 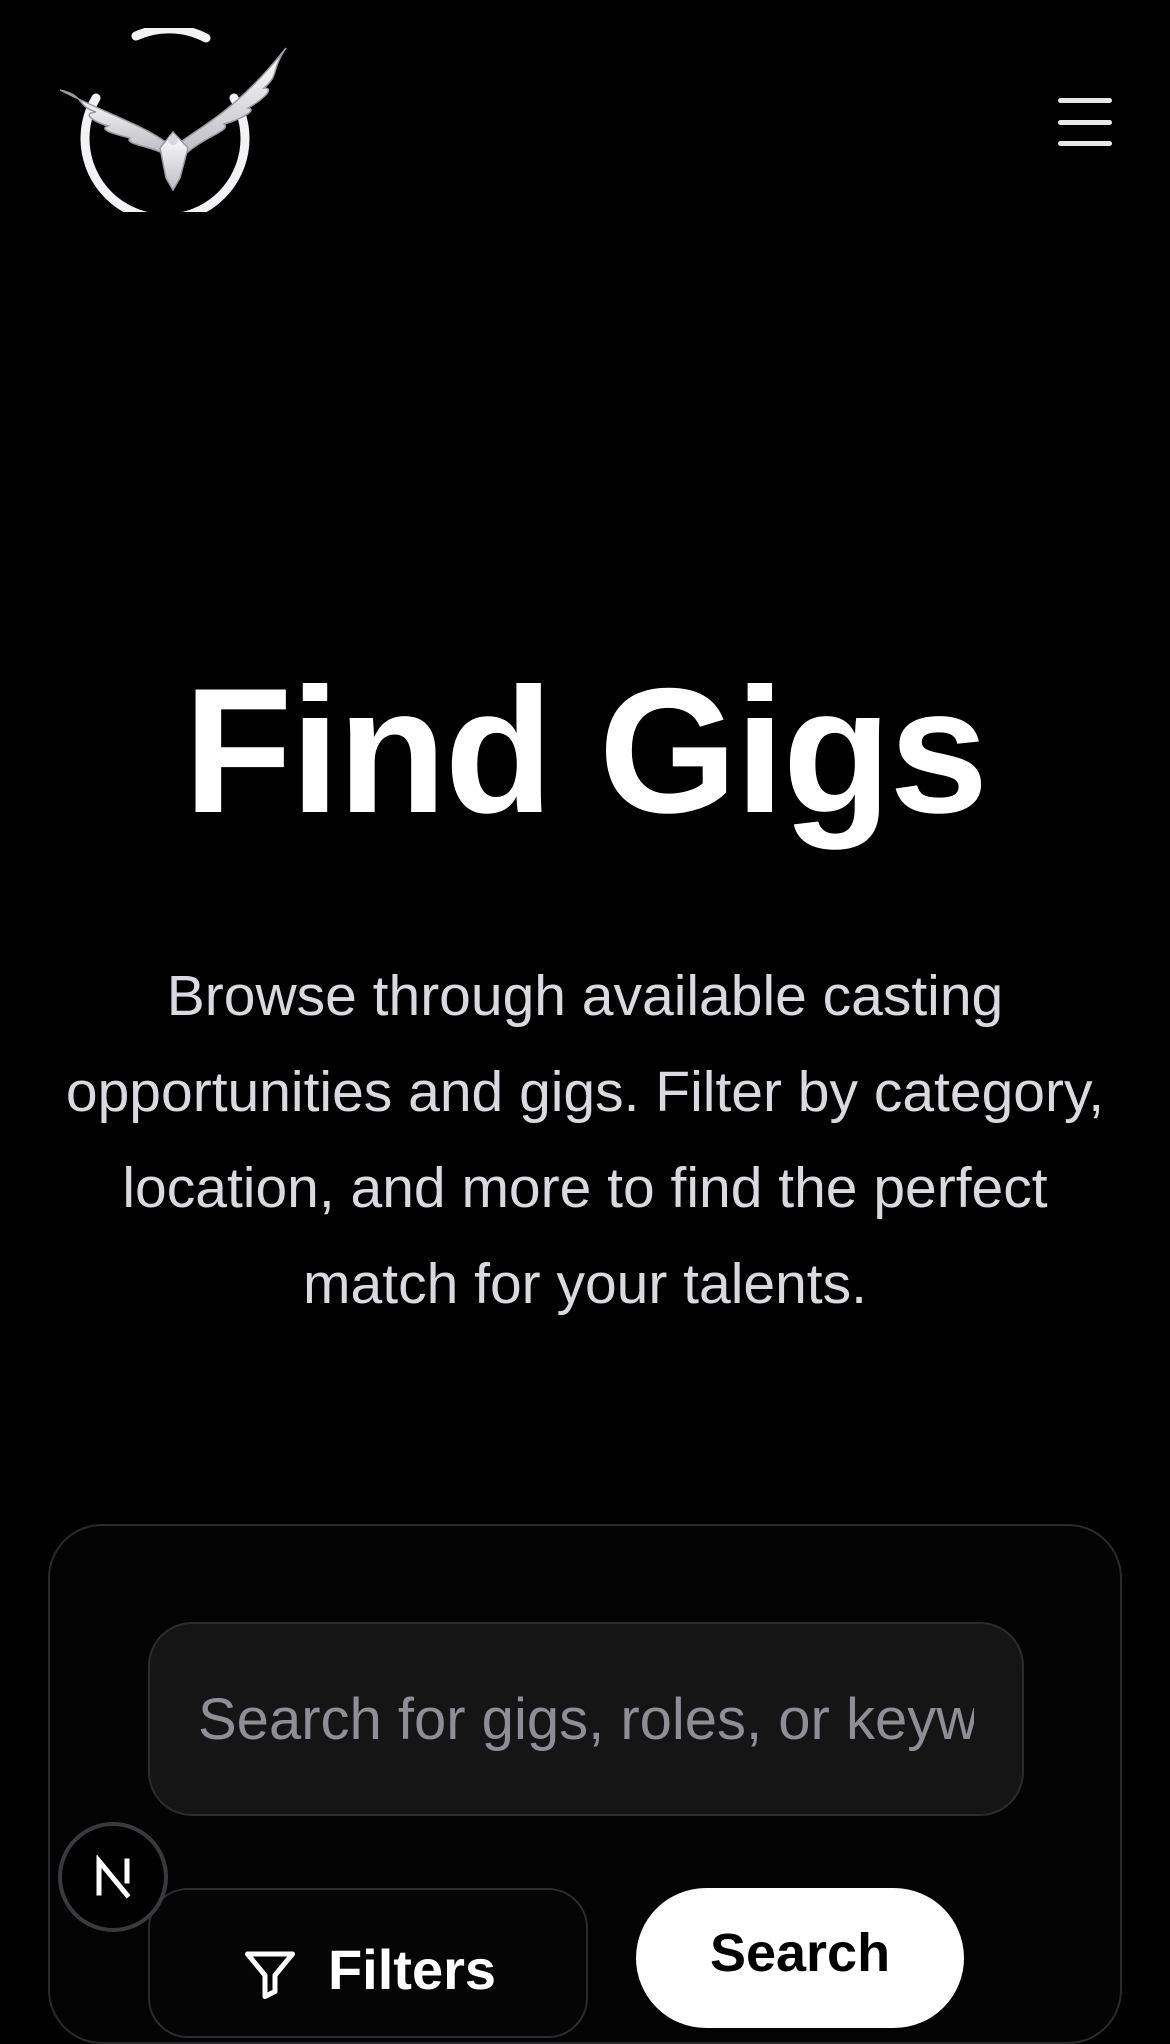 I want to click on search-input, so click(x=586, y=1719).